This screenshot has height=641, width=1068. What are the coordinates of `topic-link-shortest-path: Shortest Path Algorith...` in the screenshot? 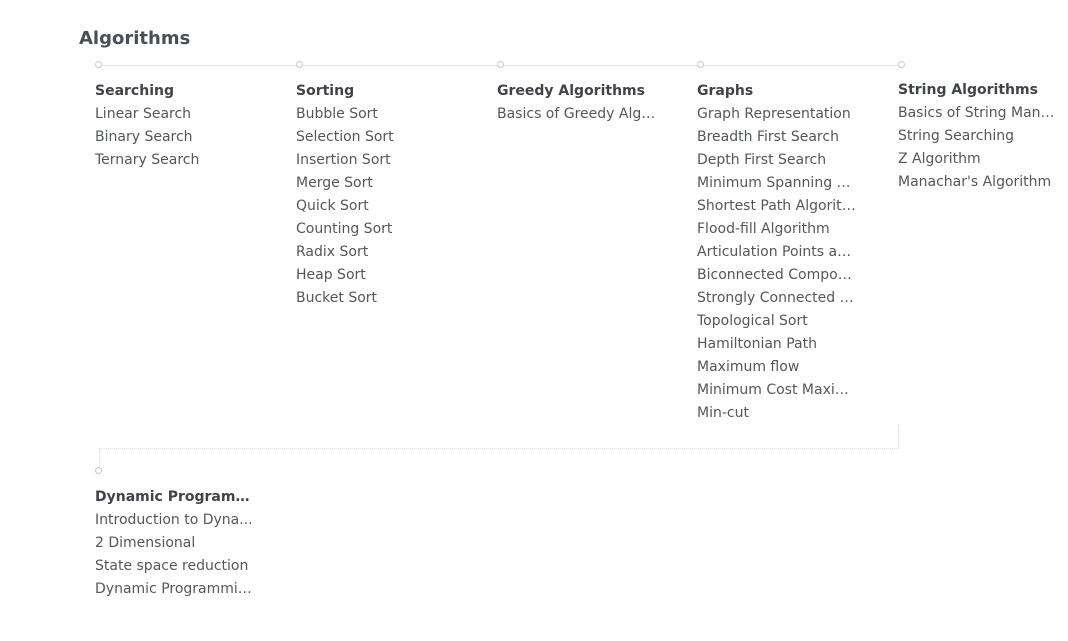 It's located at (777, 206).